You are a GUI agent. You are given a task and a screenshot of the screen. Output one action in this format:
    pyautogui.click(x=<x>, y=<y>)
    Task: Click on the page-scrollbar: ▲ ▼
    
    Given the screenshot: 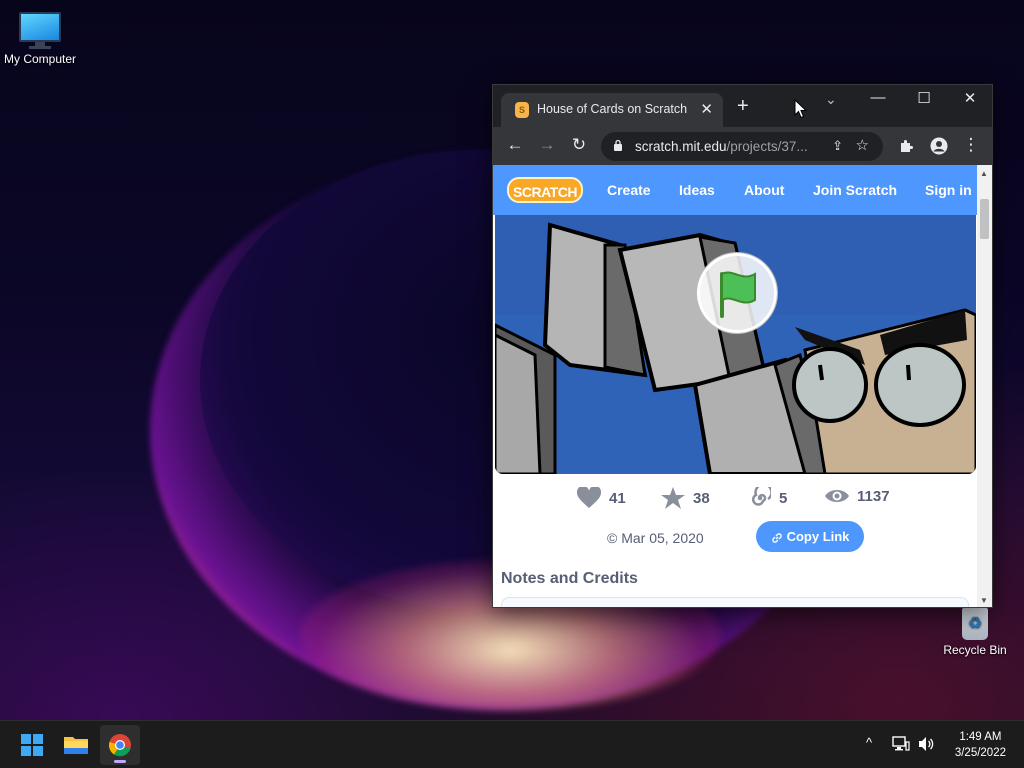 What is the action you would take?
    pyautogui.click(x=984, y=386)
    